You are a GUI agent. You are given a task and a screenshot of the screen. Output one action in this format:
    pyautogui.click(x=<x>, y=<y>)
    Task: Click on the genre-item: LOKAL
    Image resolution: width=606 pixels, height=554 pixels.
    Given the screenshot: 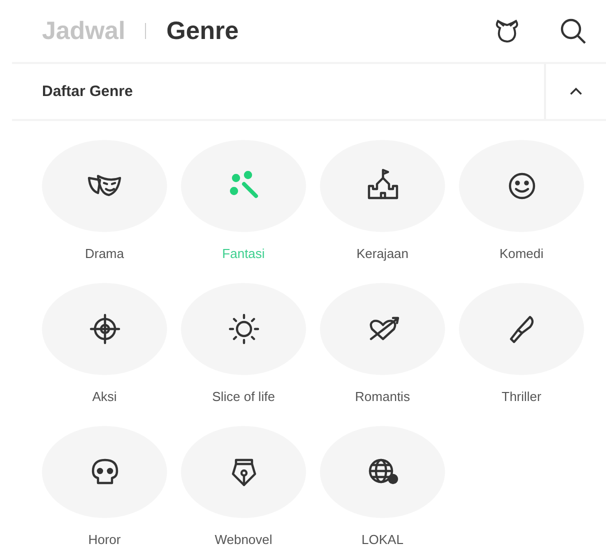 What is the action you would take?
    pyautogui.click(x=382, y=486)
    